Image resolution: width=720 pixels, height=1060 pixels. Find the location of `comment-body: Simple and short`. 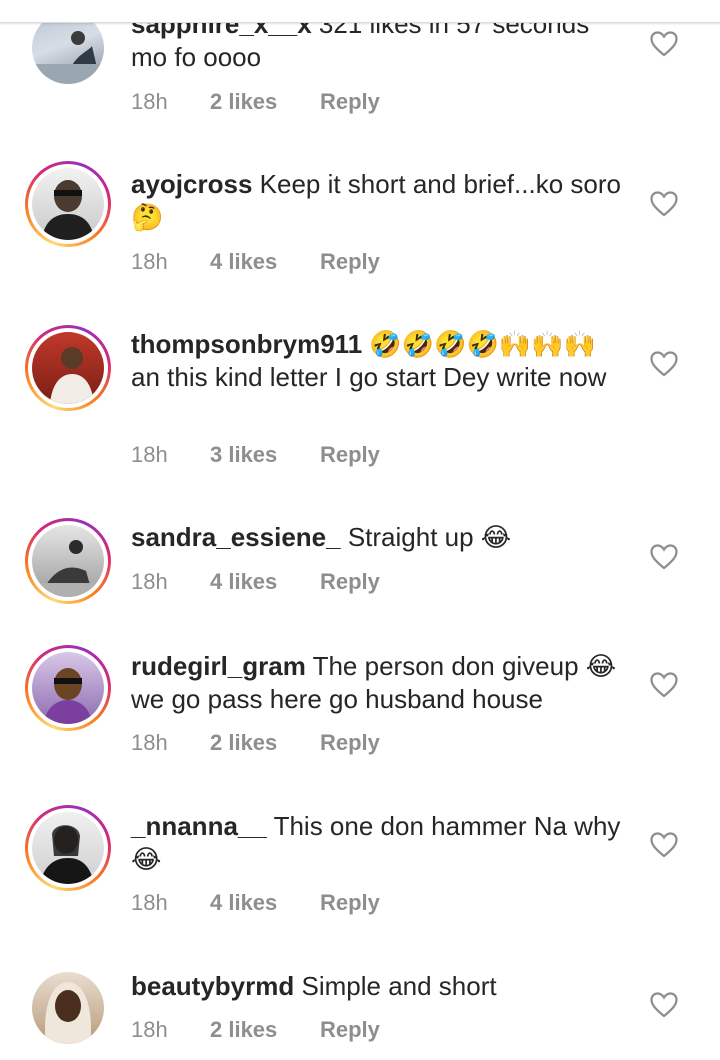

comment-body: Simple and short is located at coordinates (399, 986).